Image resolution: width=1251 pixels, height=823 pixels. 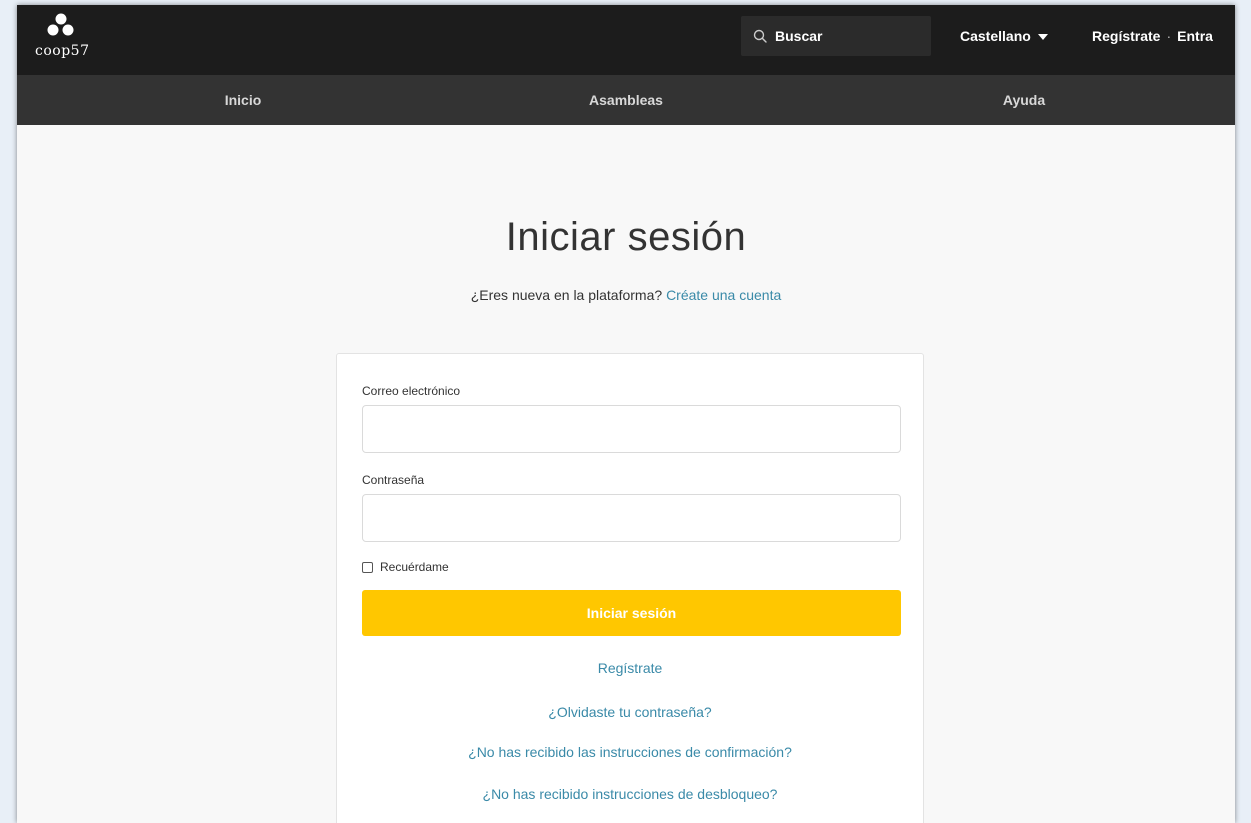 I want to click on forgot-password-link: ¿Olvidaste tu contraseña?, so click(x=630, y=712).